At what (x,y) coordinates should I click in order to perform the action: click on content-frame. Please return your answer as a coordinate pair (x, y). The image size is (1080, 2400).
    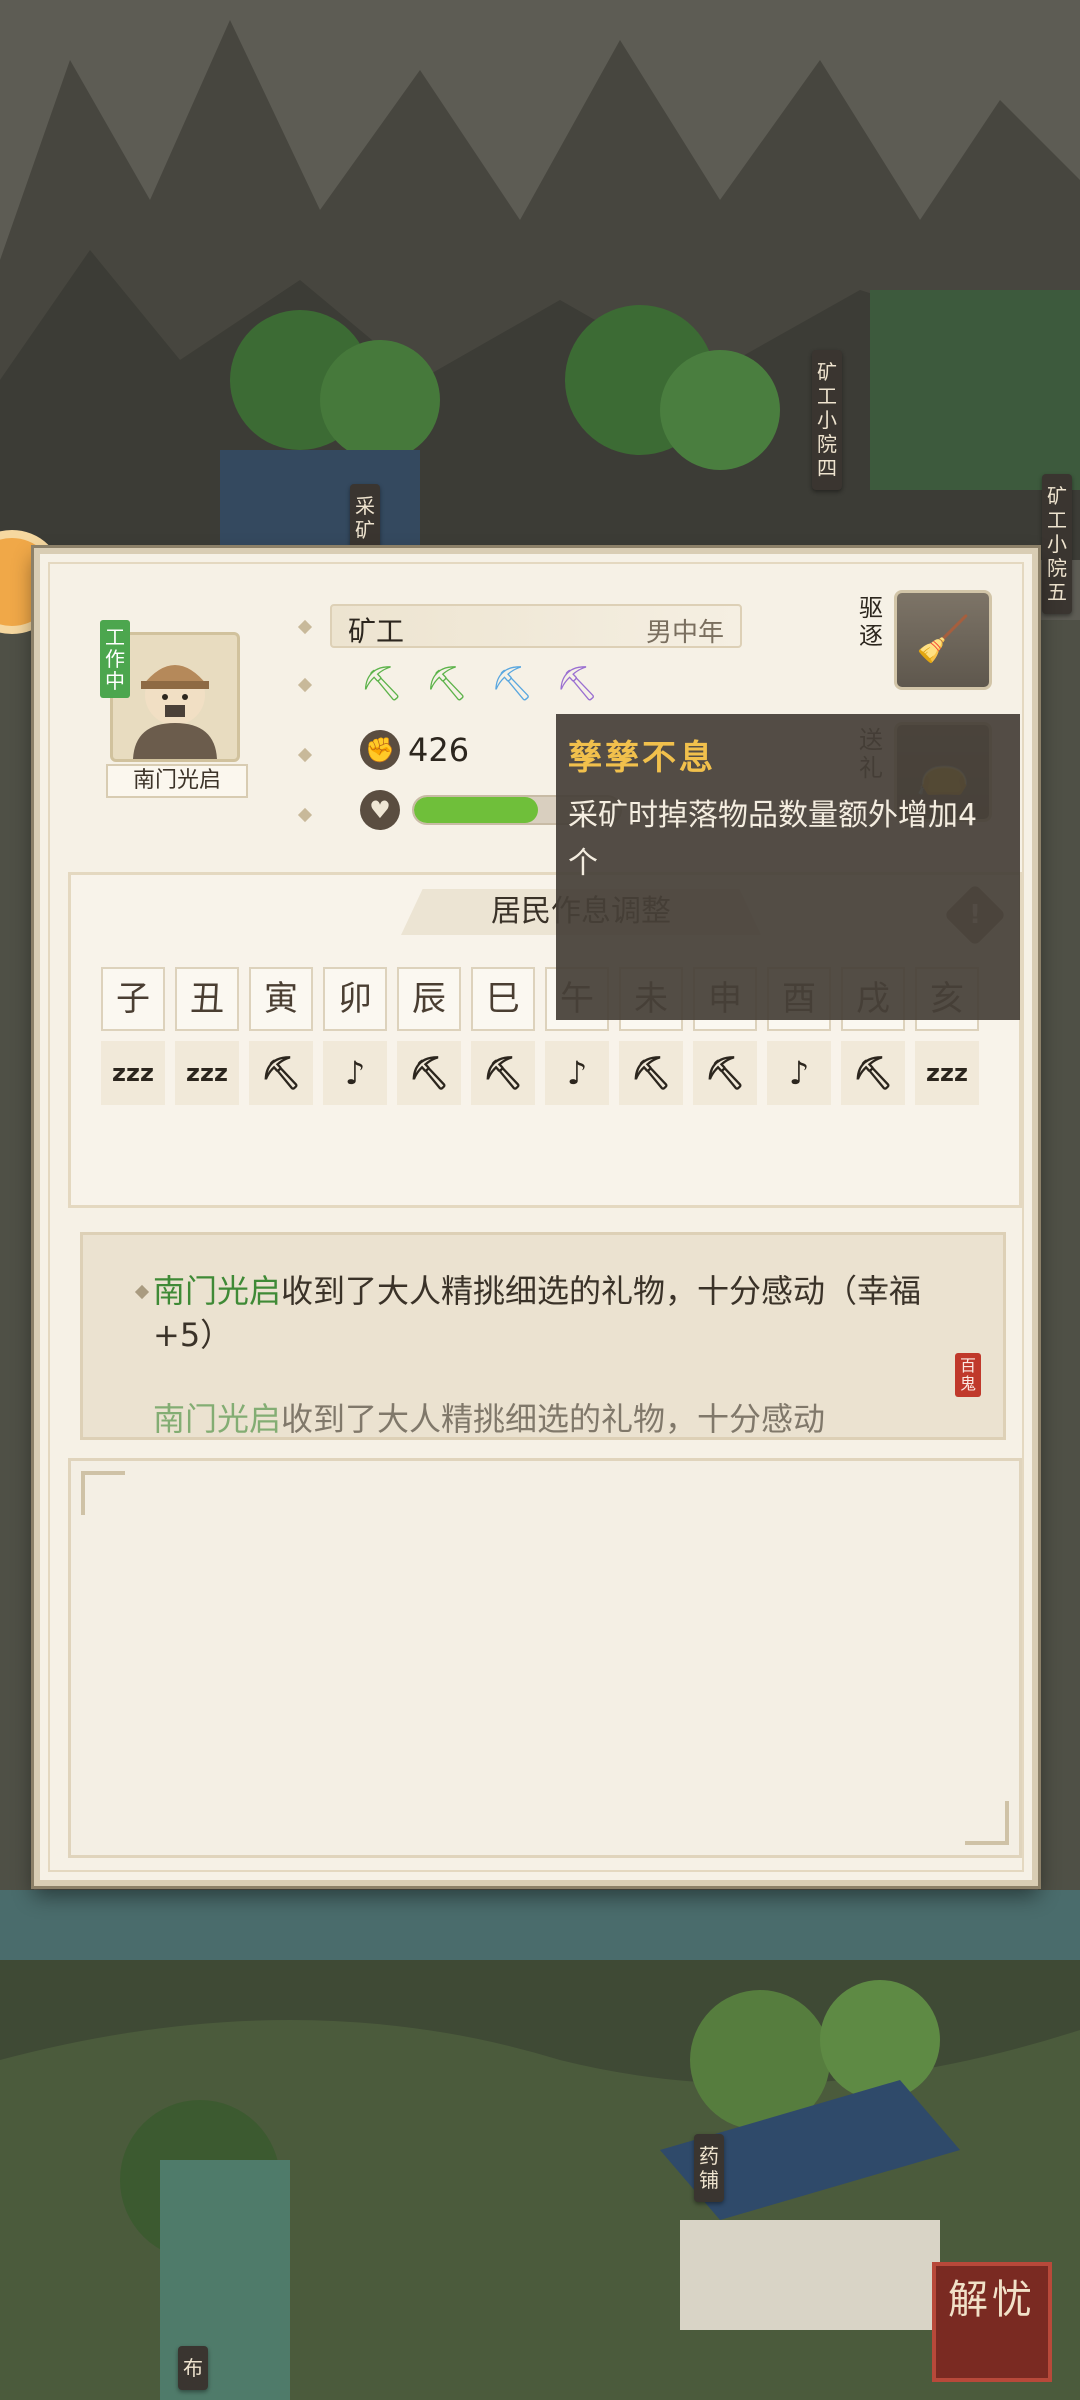
    Looking at the image, I should click on (545, 1658).